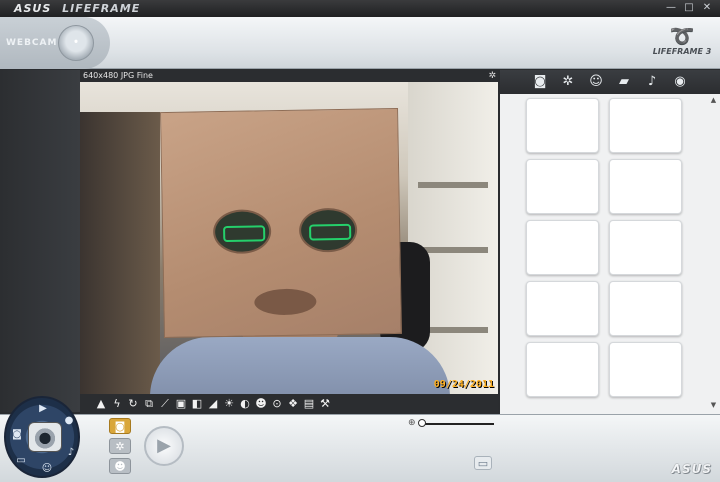 This screenshot has width=720, height=482. I want to click on zoom-icon: ⊕, so click(412, 423).